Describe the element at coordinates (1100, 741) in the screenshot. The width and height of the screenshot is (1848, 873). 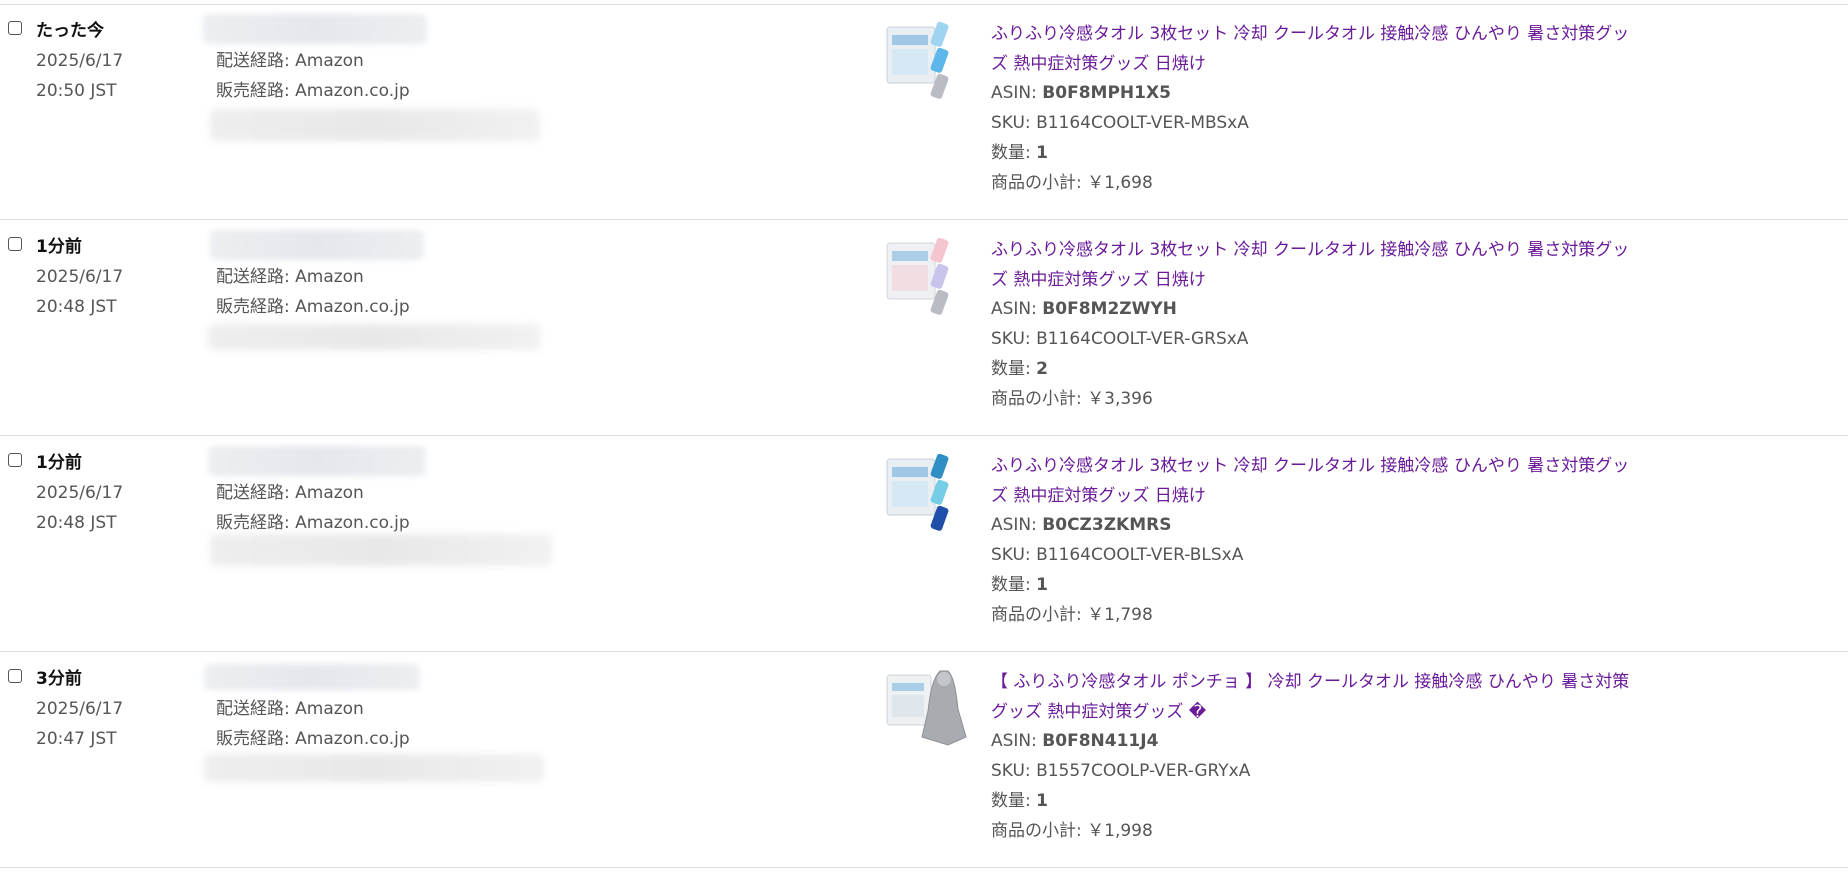
I see `asin-value: B0F8N411J4` at that location.